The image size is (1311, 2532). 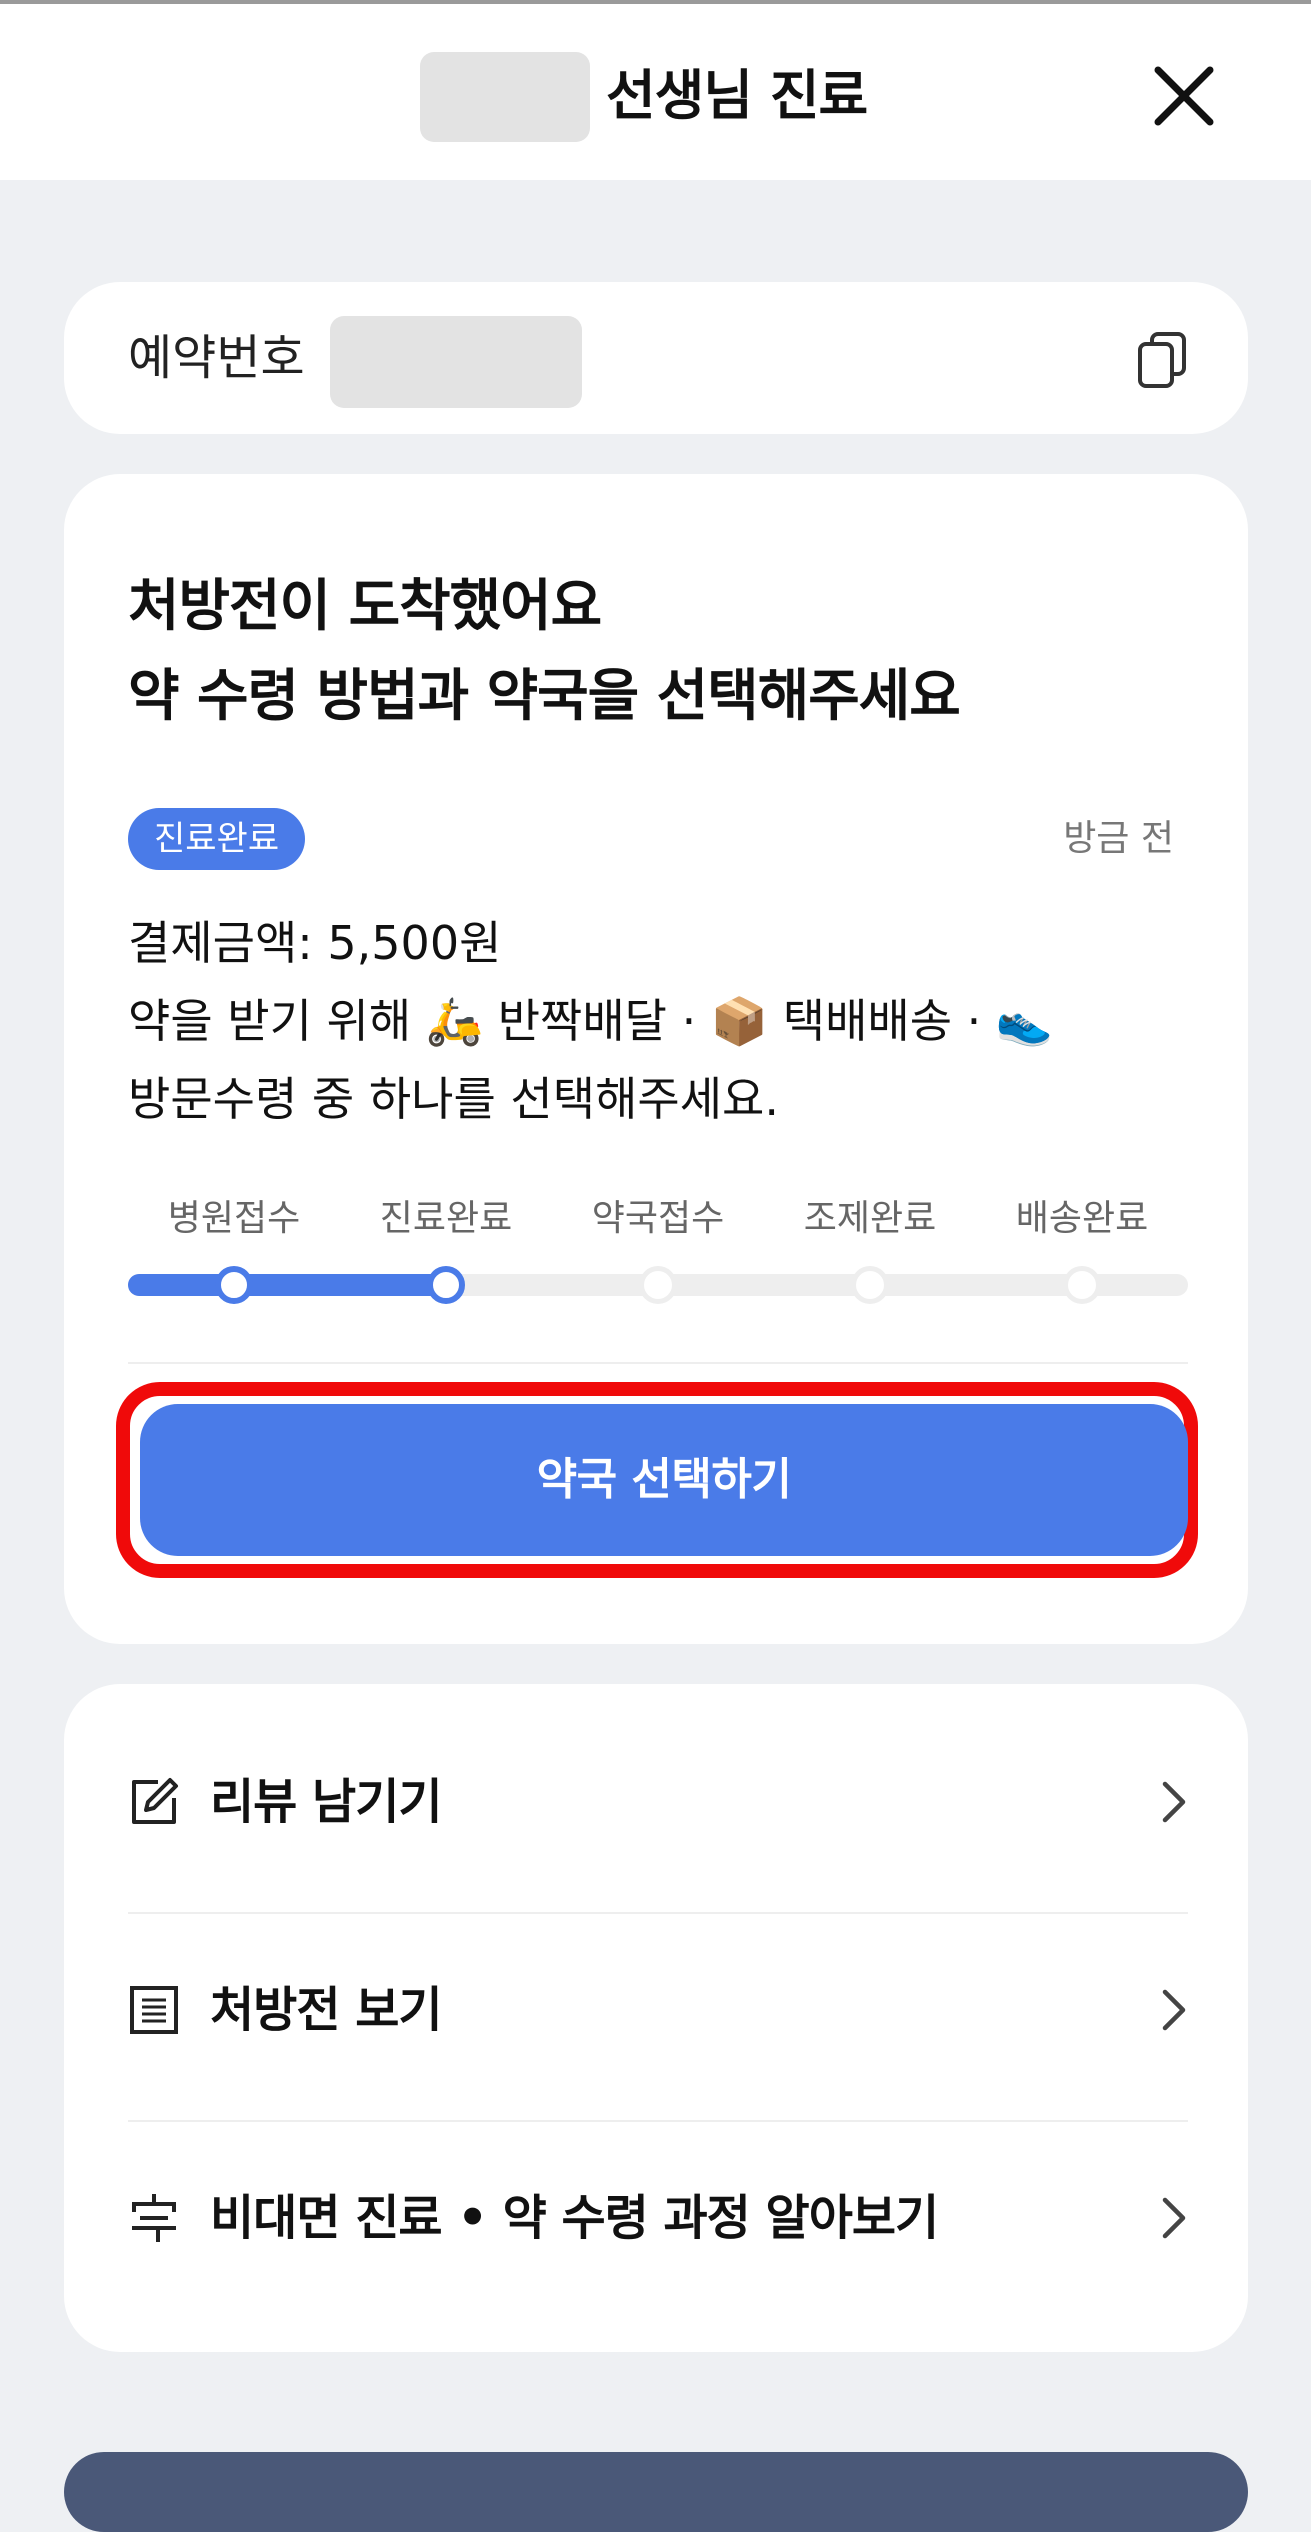 I want to click on headline-line-2: 약 수령 방법과 약국을 선택해주세요, so click(x=544, y=696).